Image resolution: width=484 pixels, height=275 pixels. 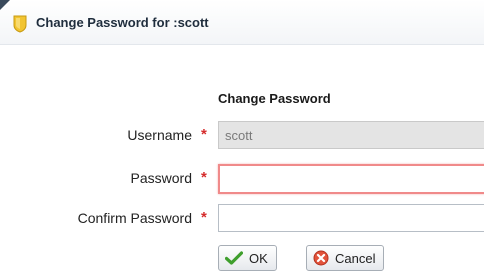 What do you see at coordinates (159, 135) in the screenshot?
I see `username-label: Username` at bounding box center [159, 135].